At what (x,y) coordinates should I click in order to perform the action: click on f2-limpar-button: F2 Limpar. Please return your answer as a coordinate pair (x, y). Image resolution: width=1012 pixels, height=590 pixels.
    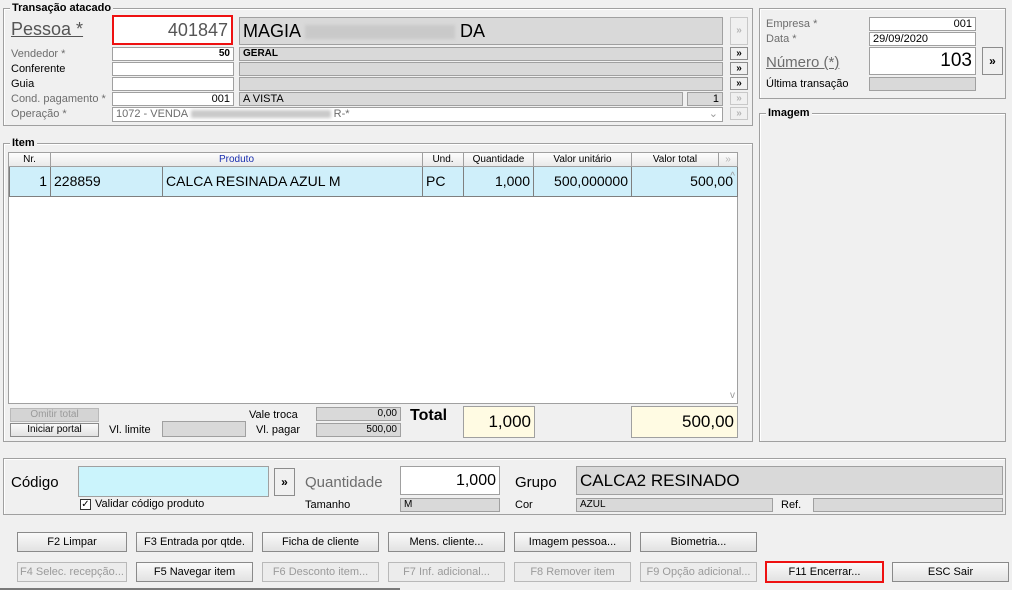
    Looking at the image, I should click on (72, 542).